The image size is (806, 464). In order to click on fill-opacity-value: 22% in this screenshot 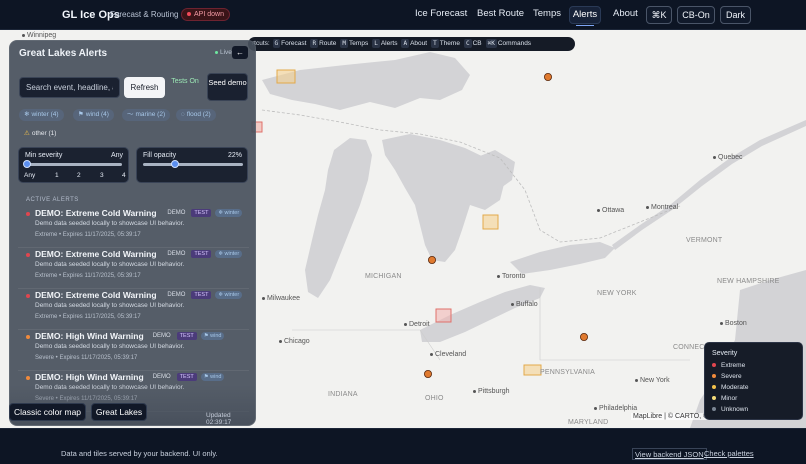, I will do `click(234, 155)`.